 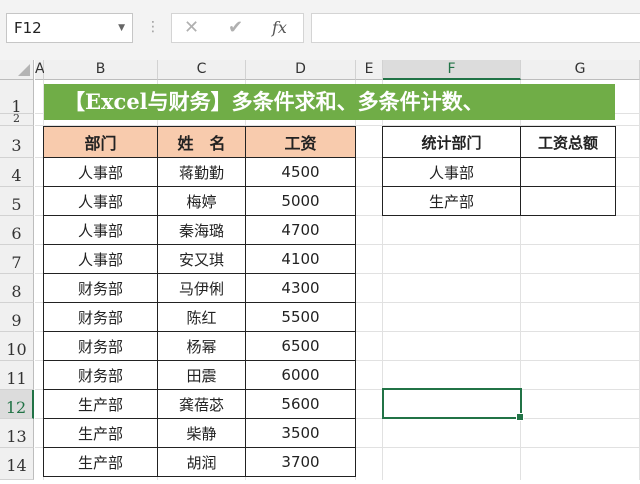 What do you see at coordinates (301, 462) in the screenshot?
I see `table-cell: 3700` at bounding box center [301, 462].